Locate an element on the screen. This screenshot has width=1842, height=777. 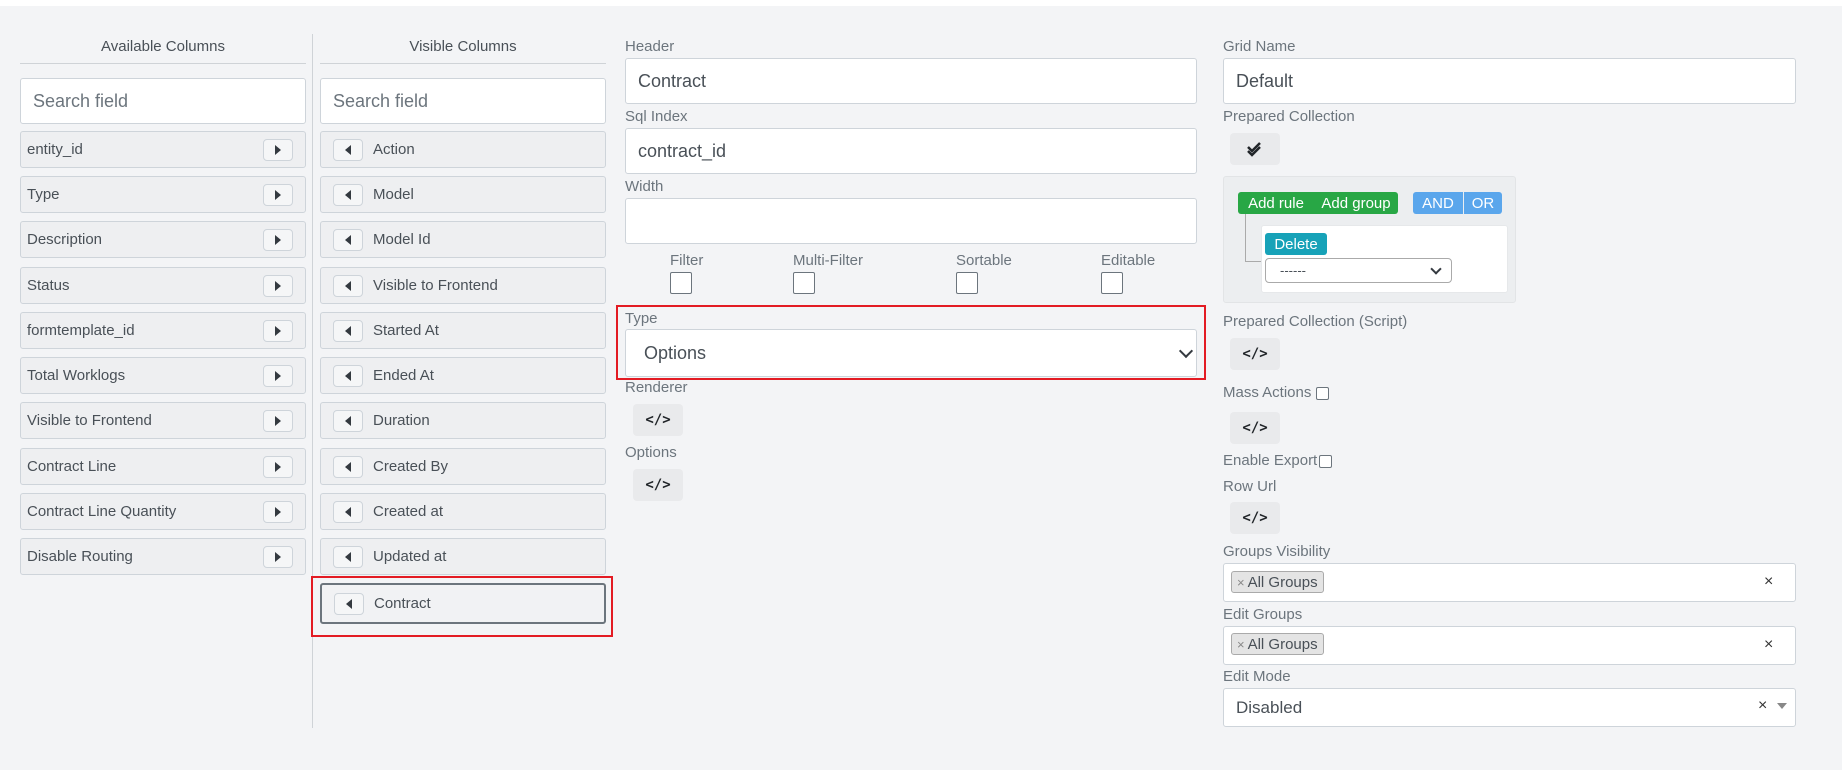
visible-item: Created at is located at coordinates (463, 511).